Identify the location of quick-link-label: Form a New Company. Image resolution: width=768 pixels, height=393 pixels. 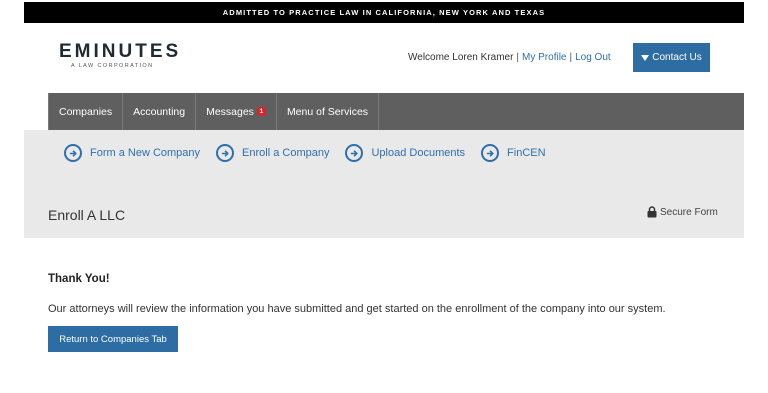
(145, 153).